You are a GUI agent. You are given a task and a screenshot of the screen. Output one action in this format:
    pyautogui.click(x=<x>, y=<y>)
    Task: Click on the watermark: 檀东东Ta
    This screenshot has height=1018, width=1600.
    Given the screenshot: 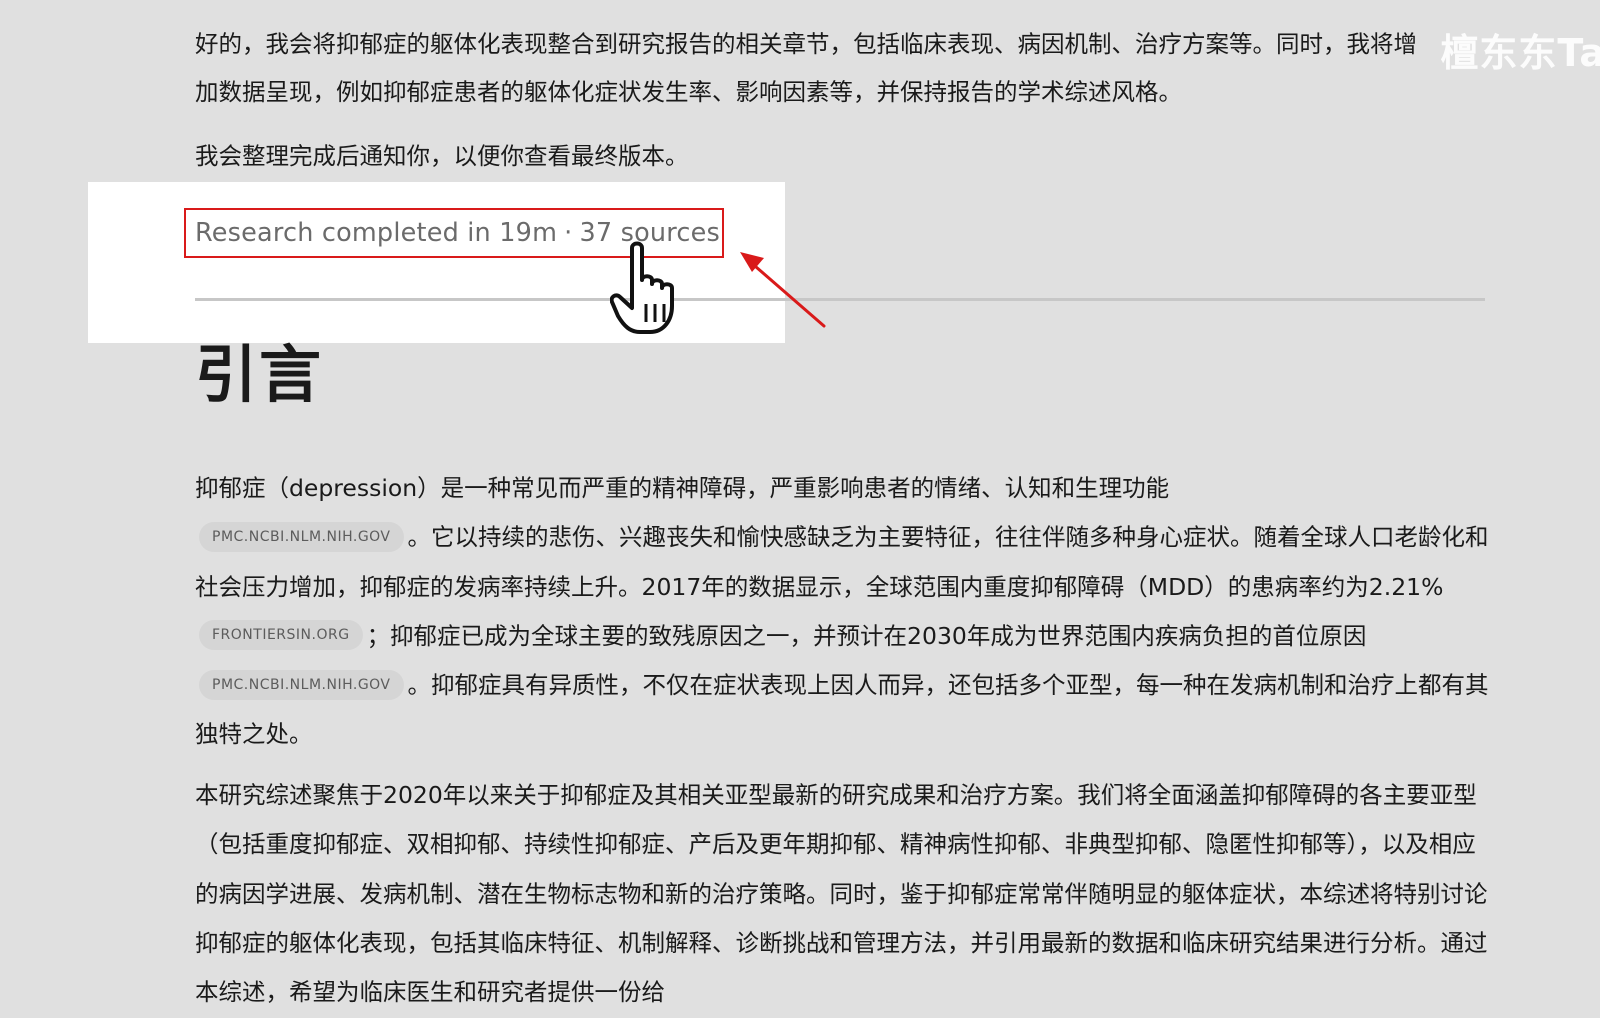 What is the action you would take?
    pyautogui.click(x=1520, y=53)
    